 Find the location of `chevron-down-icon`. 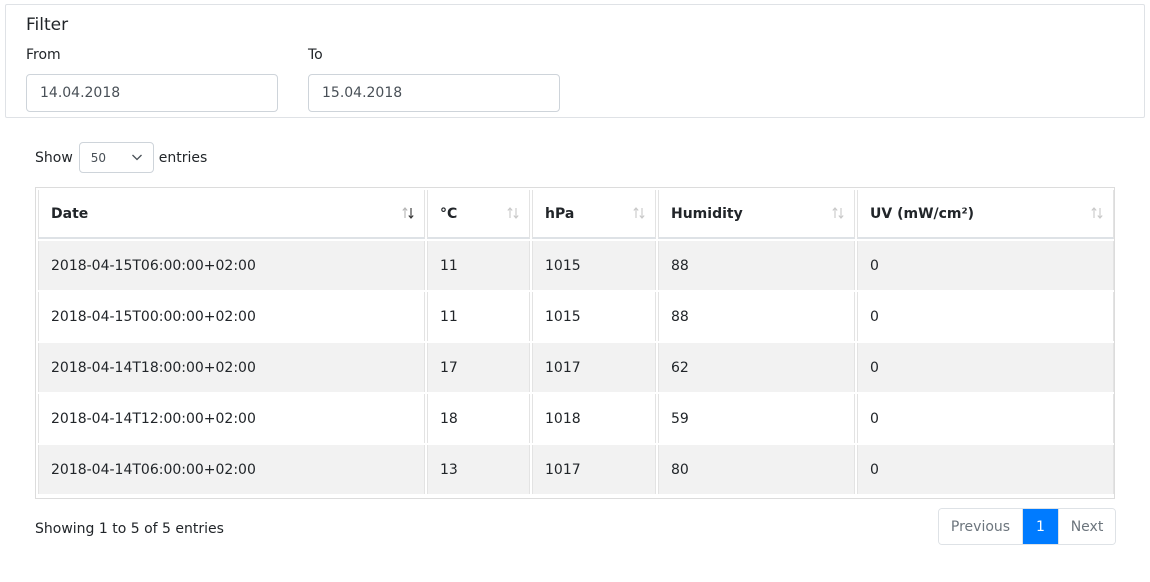

chevron-down-icon is located at coordinates (136, 157).